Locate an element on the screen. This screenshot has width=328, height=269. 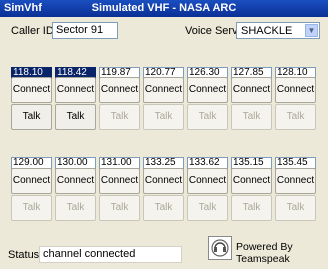
caller-id-label: Caller ID: is located at coordinates (34, 31).